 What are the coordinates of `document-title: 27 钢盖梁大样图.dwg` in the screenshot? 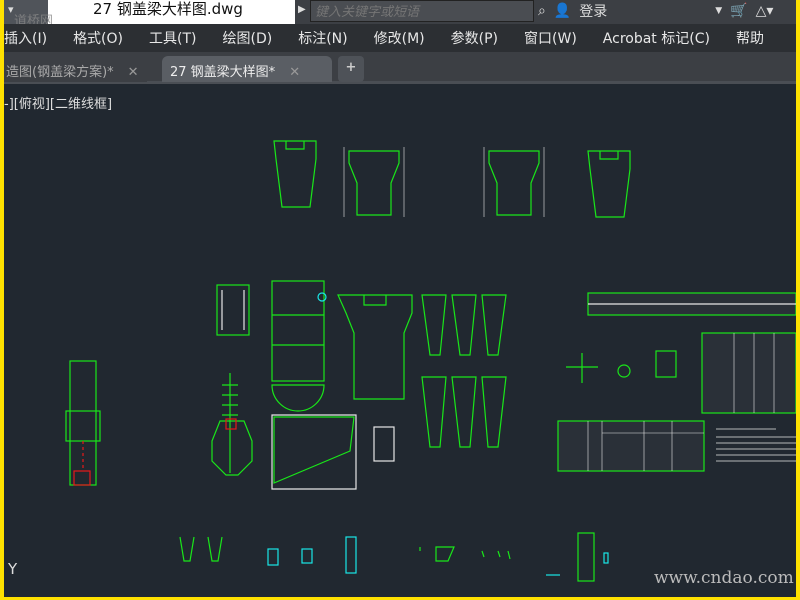 It's located at (171, 12).